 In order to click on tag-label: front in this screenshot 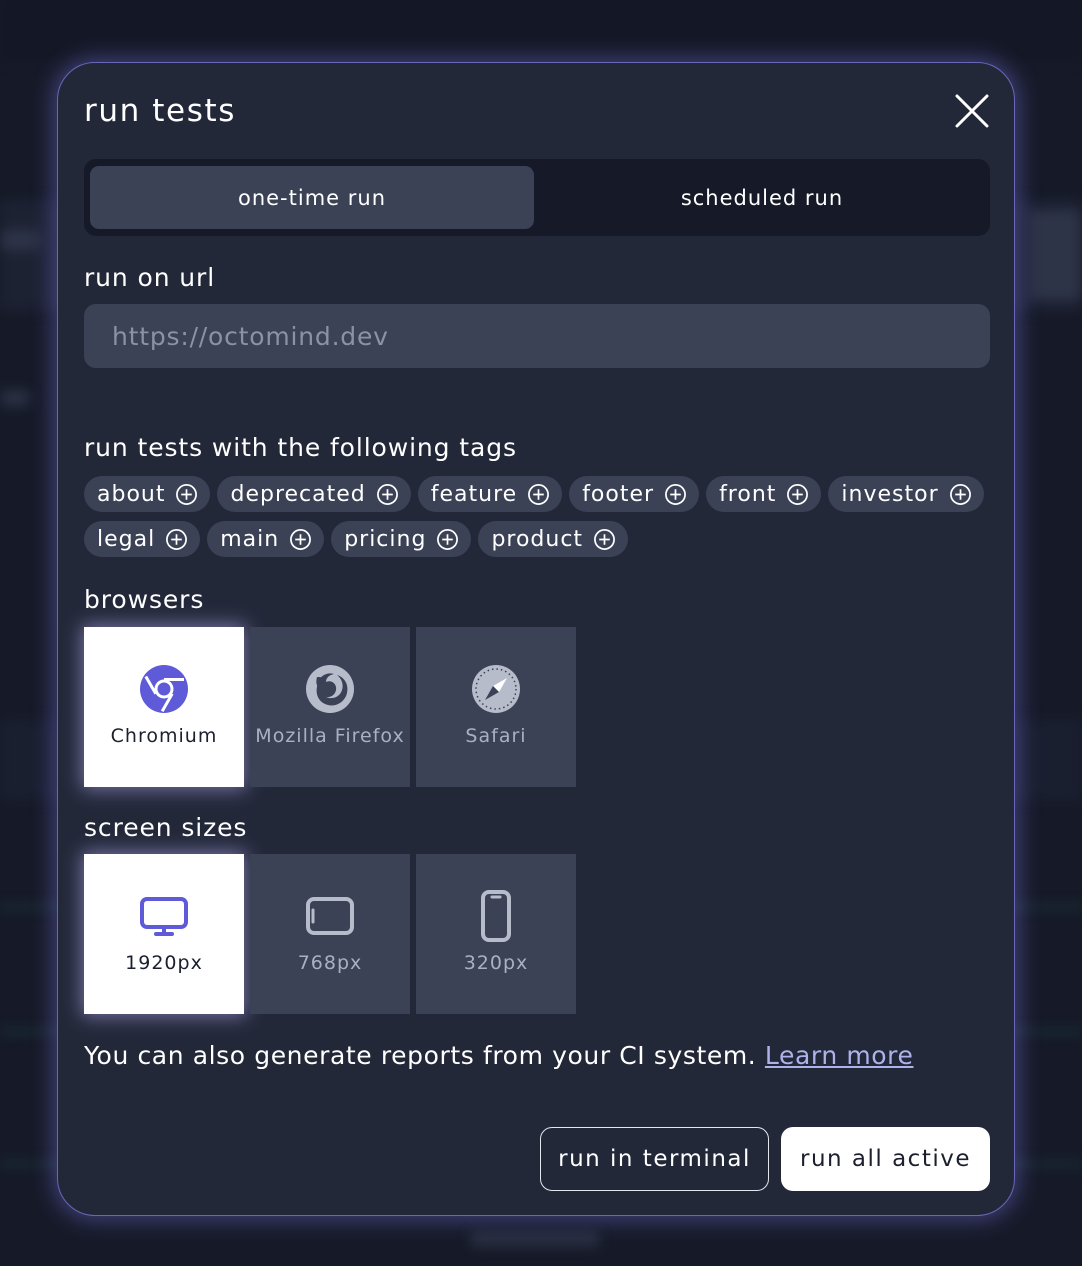, I will do `click(748, 494)`.